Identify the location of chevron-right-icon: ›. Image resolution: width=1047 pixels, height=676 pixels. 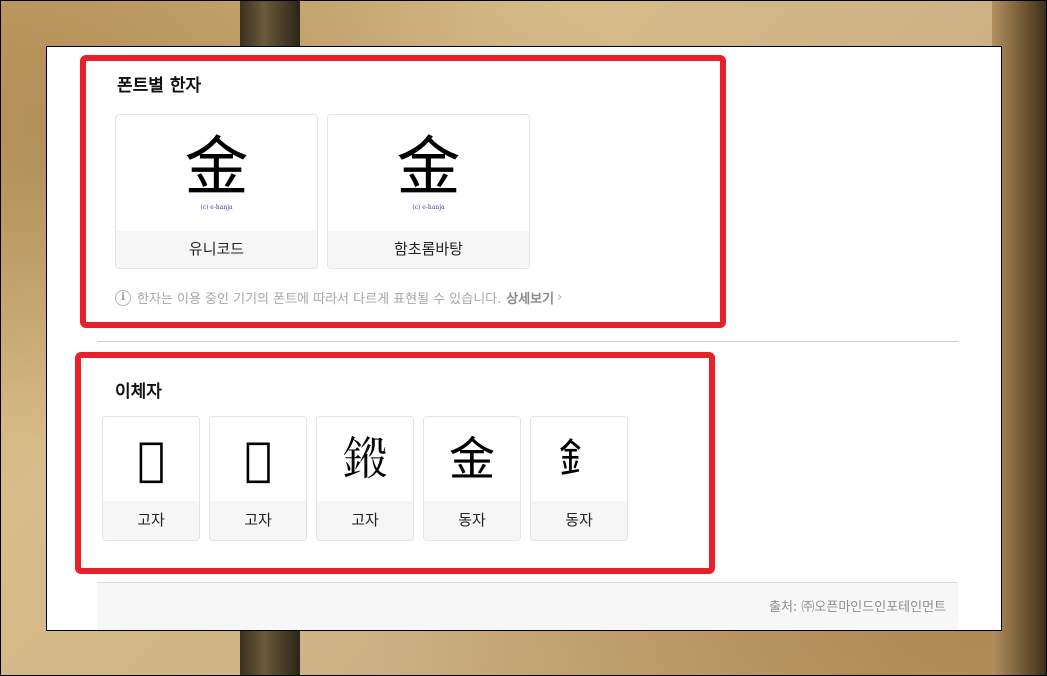
(560, 297).